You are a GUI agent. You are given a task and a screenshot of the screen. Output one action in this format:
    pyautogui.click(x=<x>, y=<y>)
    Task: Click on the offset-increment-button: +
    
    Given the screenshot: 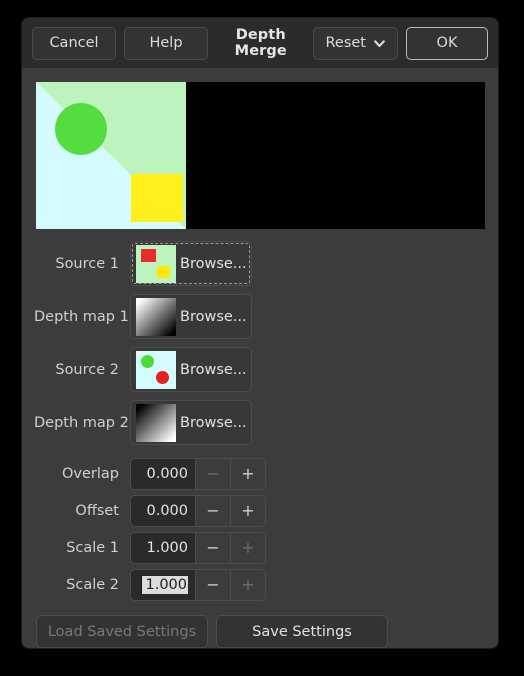 What is the action you would take?
    pyautogui.click(x=247, y=510)
    